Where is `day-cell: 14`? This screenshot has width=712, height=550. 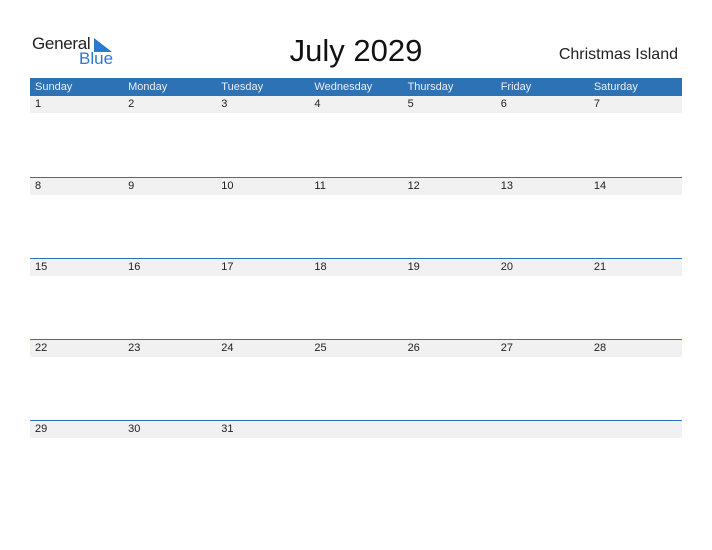 day-cell: 14 is located at coordinates (600, 186).